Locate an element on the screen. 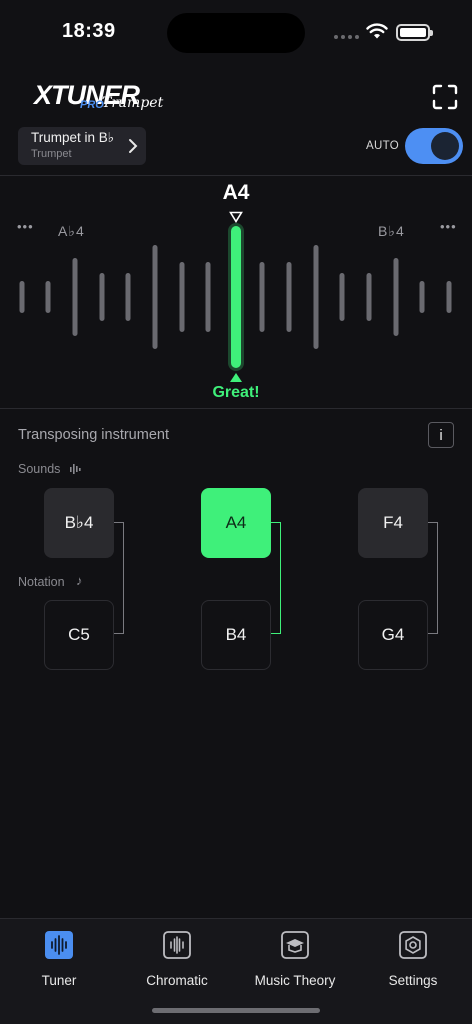 The image size is (472, 1024). auto-toggle-knob is located at coordinates (445, 146).